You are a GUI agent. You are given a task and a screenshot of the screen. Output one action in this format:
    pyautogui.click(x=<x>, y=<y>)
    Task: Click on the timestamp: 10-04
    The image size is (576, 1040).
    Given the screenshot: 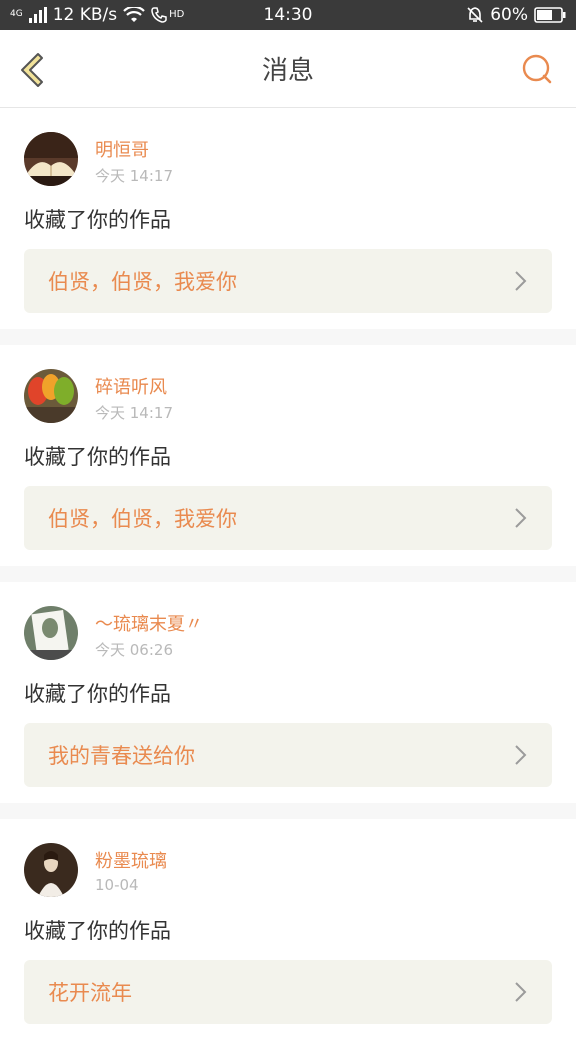 What is the action you would take?
    pyautogui.click(x=117, y=885)
    